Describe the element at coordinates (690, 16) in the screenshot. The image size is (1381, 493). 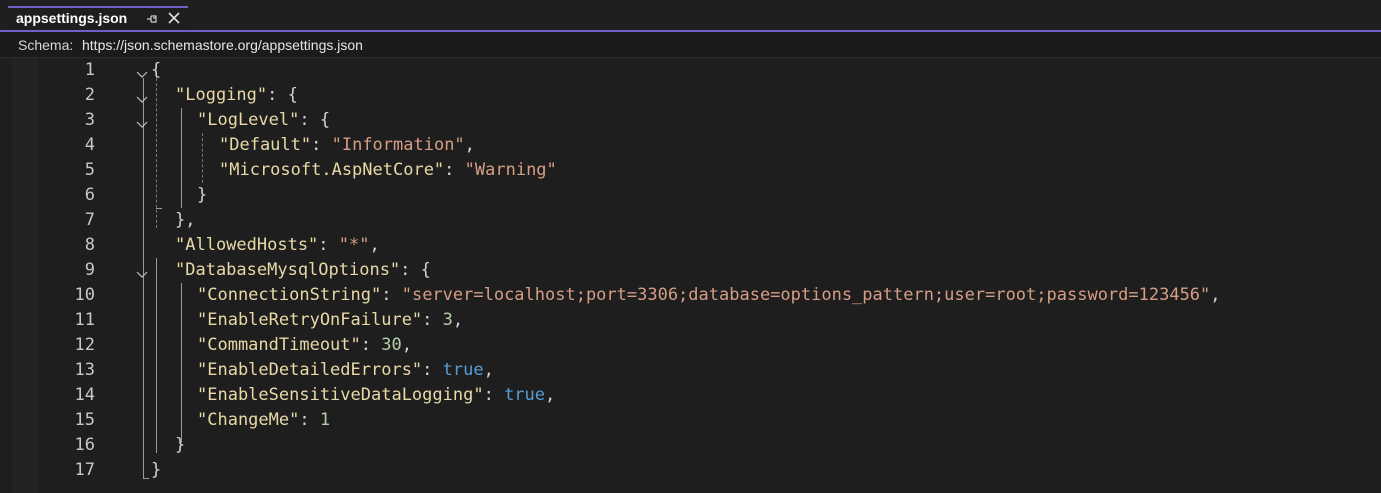
I see `tab-bar: appsettings.json` at that location.